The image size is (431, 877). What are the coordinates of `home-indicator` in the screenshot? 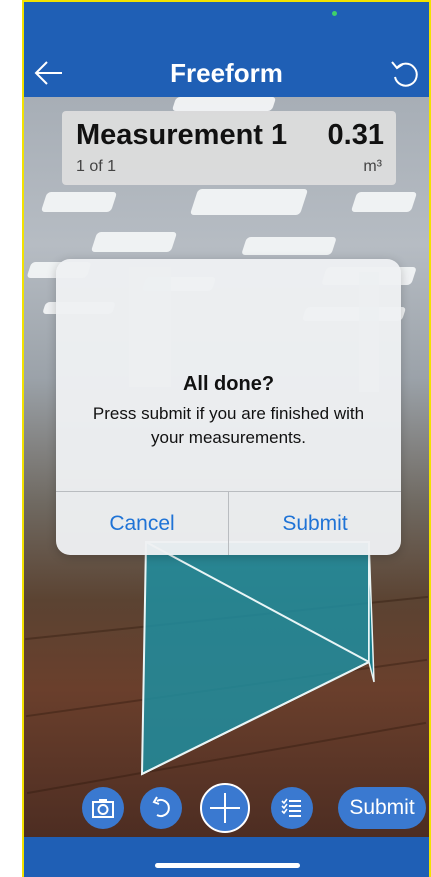 It's located at (227, 865).